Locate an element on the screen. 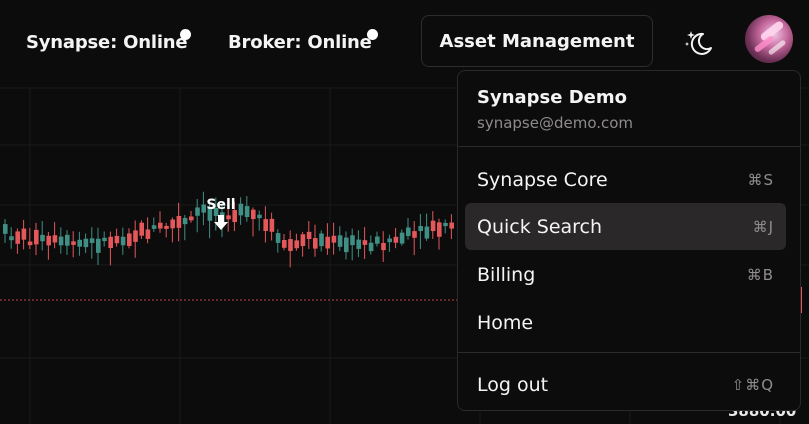 The image size is (809, 424). menu-item-log-out: Log out ⇧⌘Q is located at coordinates (625, 384).